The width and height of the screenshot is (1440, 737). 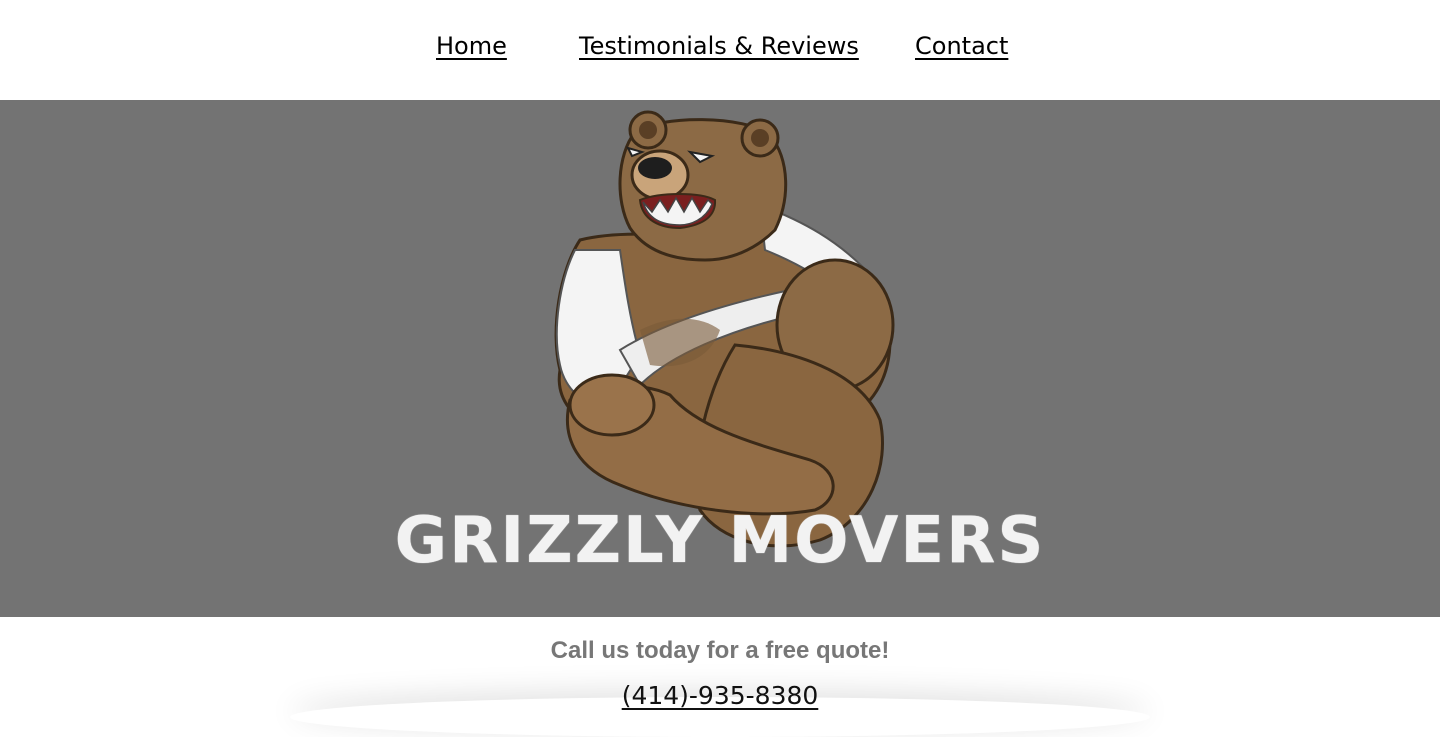 I want to click on nav-link-testimonials: Testimonials & Reviews, so click(x=719, y=46).